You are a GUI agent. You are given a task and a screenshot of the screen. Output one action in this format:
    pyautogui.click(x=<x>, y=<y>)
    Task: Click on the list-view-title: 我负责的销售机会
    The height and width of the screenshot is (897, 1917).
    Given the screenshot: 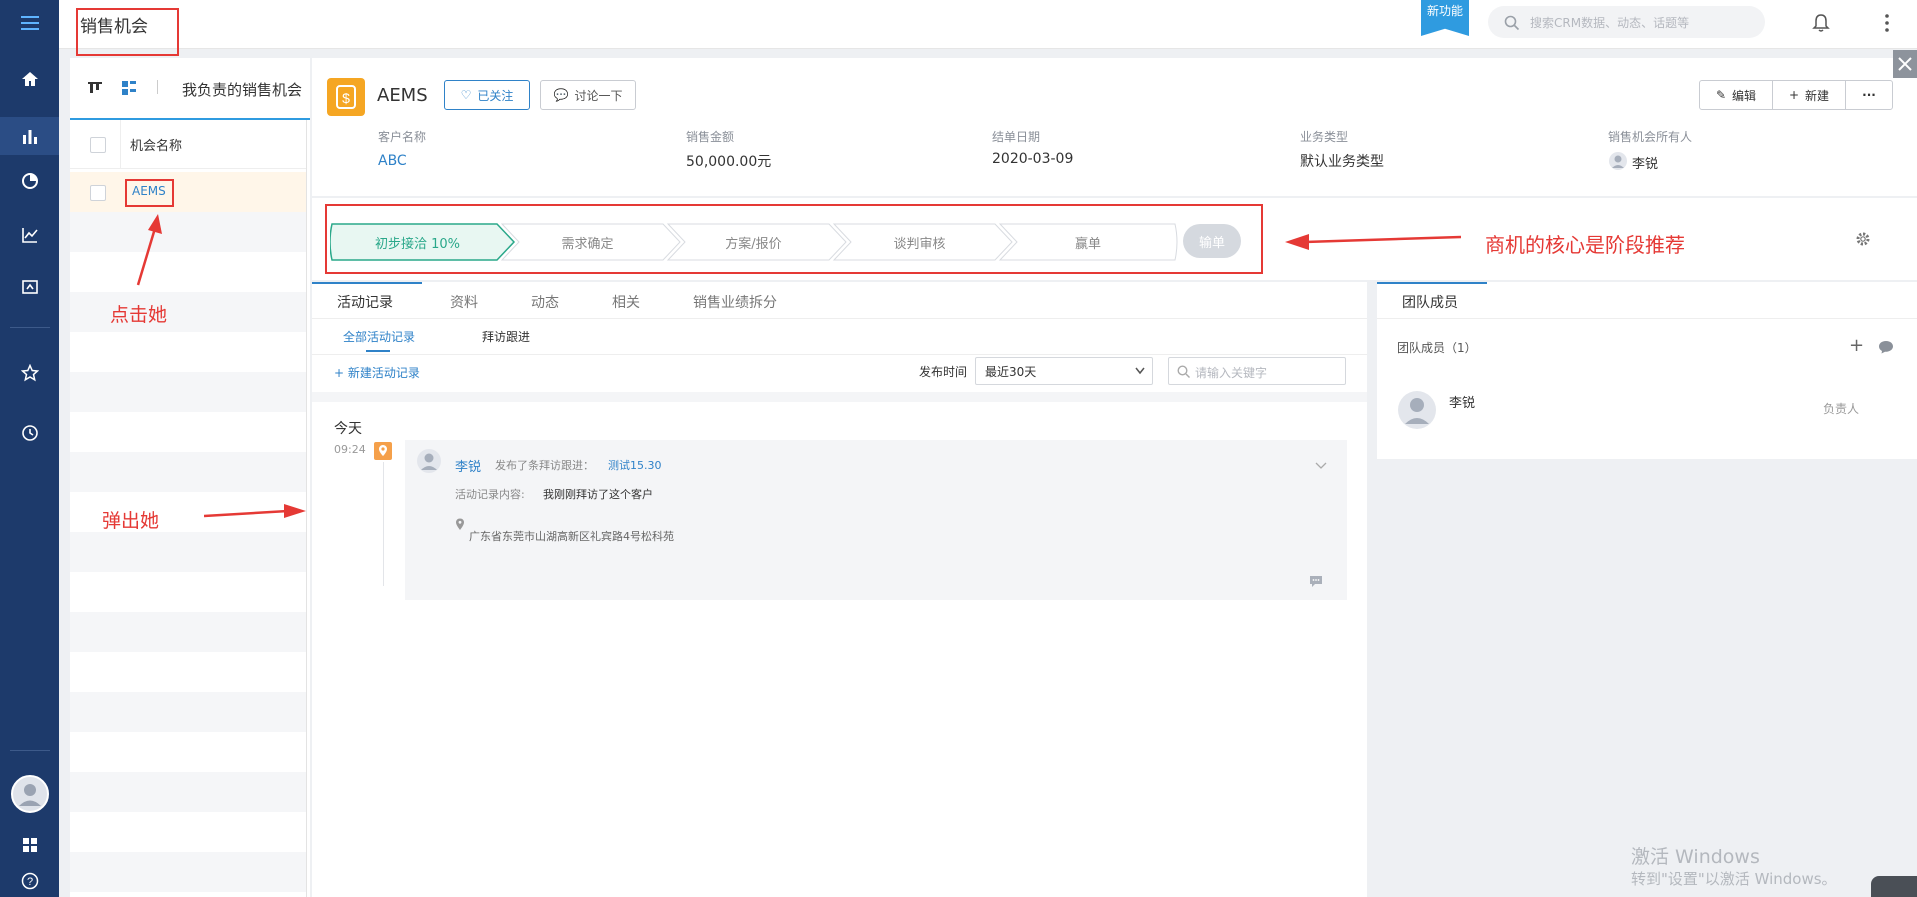 What is the action you would take?
    pyautogui.click(x=242, y=89)
    